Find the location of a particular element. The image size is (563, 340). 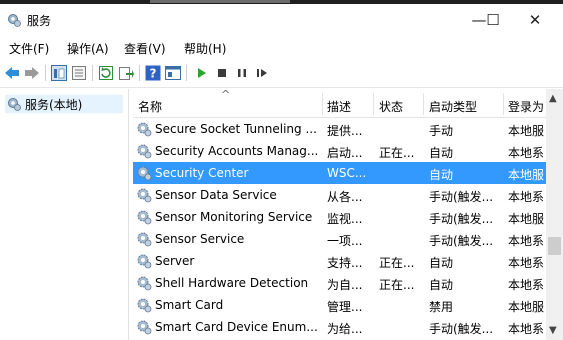

service-name: Sensor Data Service is located at coordinates (216, 195).